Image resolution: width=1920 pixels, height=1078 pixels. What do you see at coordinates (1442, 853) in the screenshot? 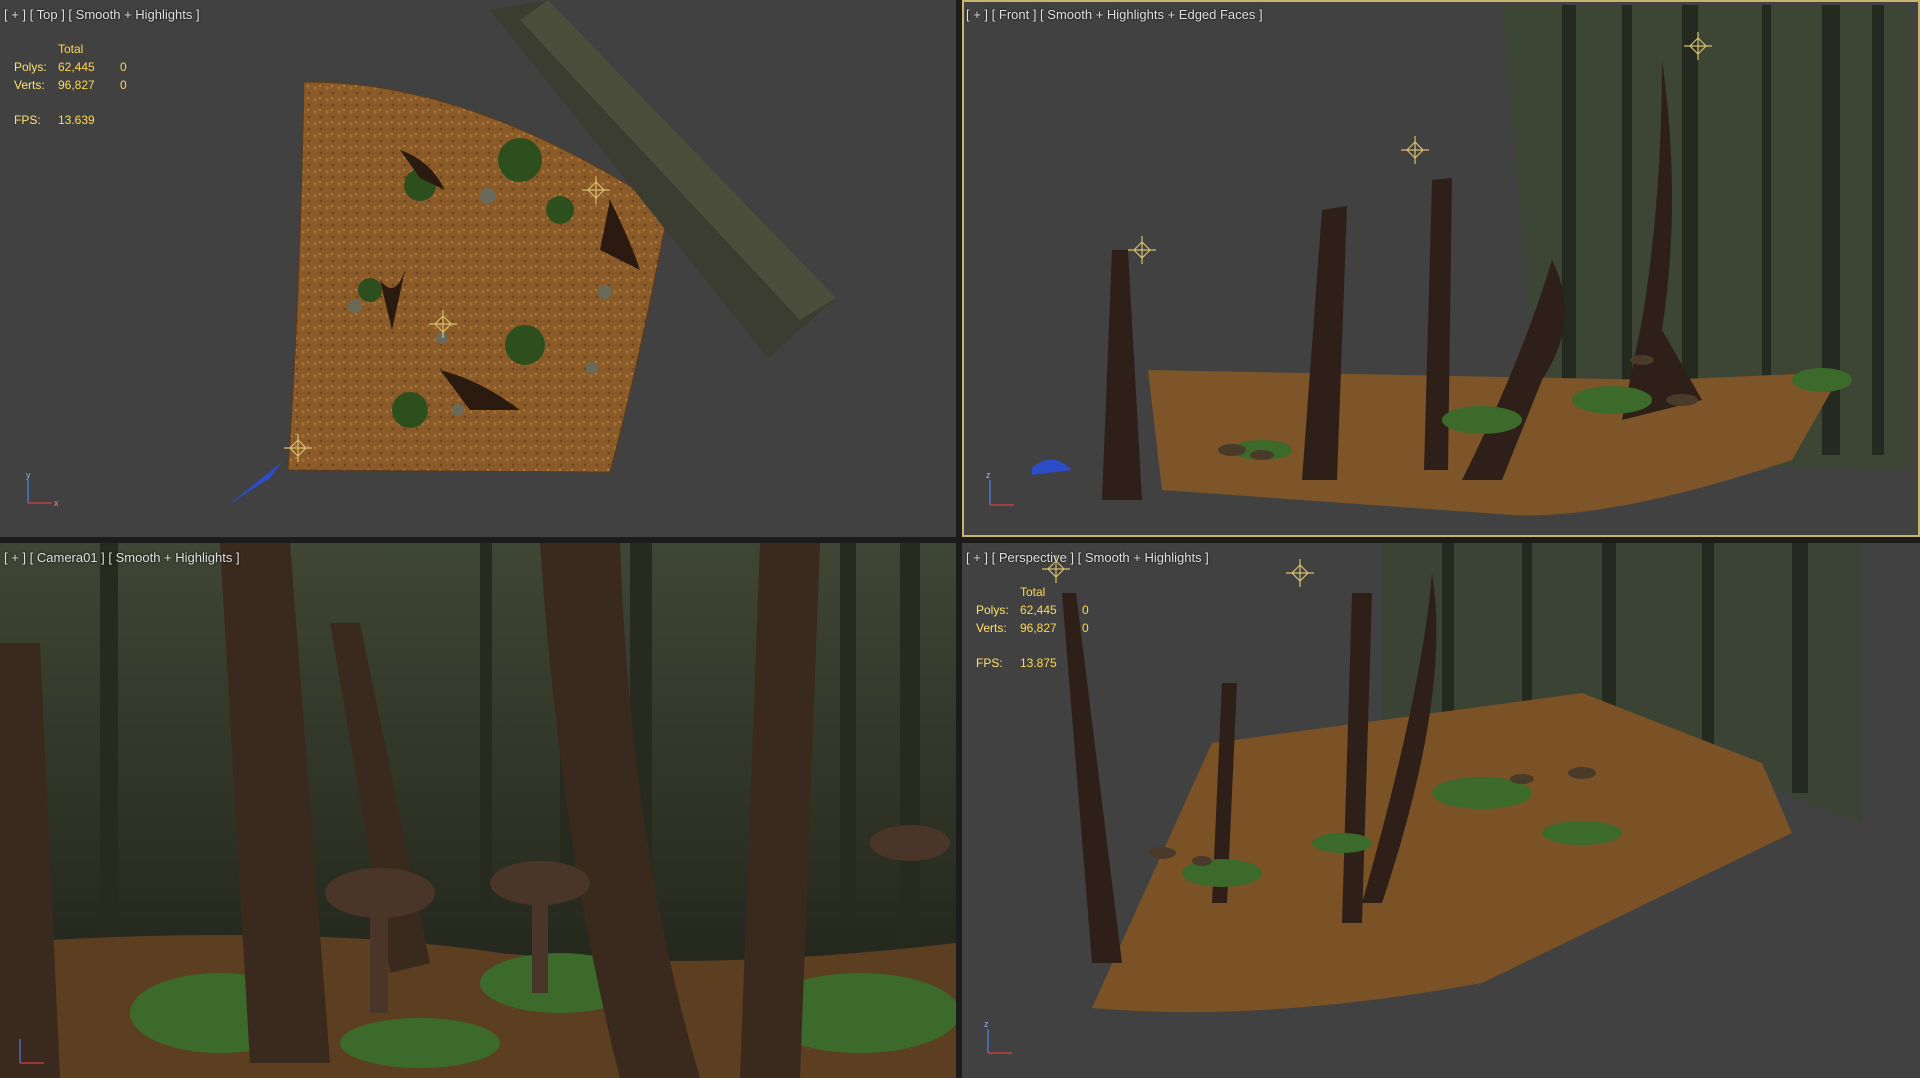
I see `ground-plane` at bounding box center [1442, 853].